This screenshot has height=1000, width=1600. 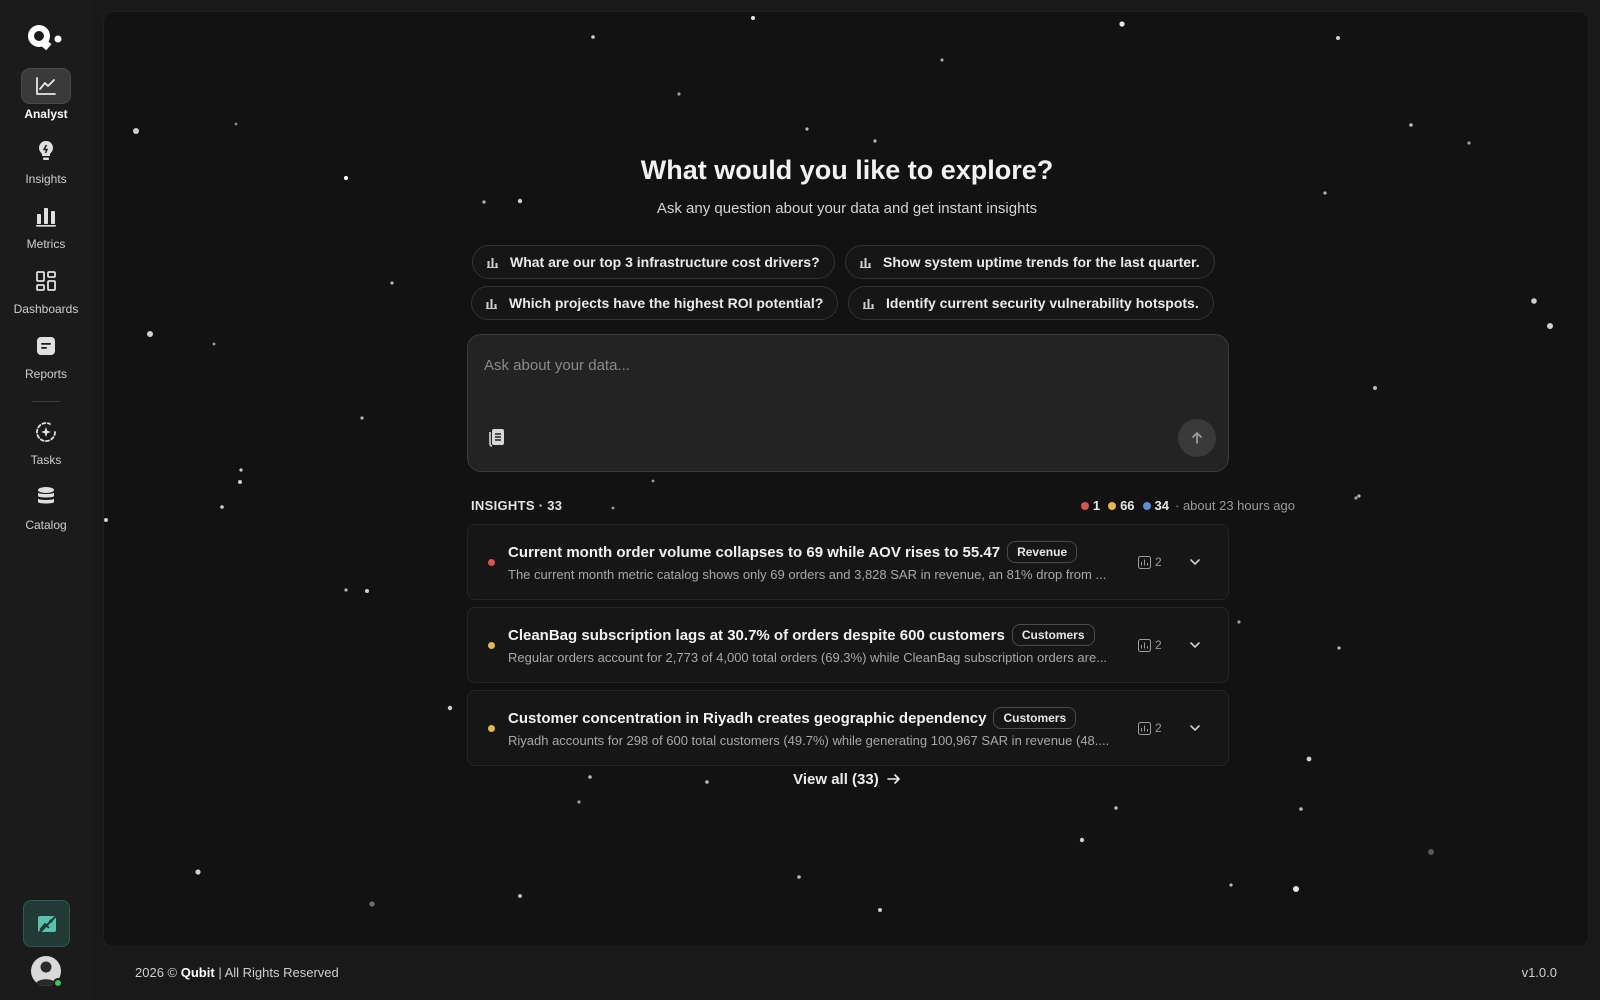 What do you see at coordinates (1127, 505) in the screenshot?
I see `count-value: 66` at bounding box center [1127, 505].